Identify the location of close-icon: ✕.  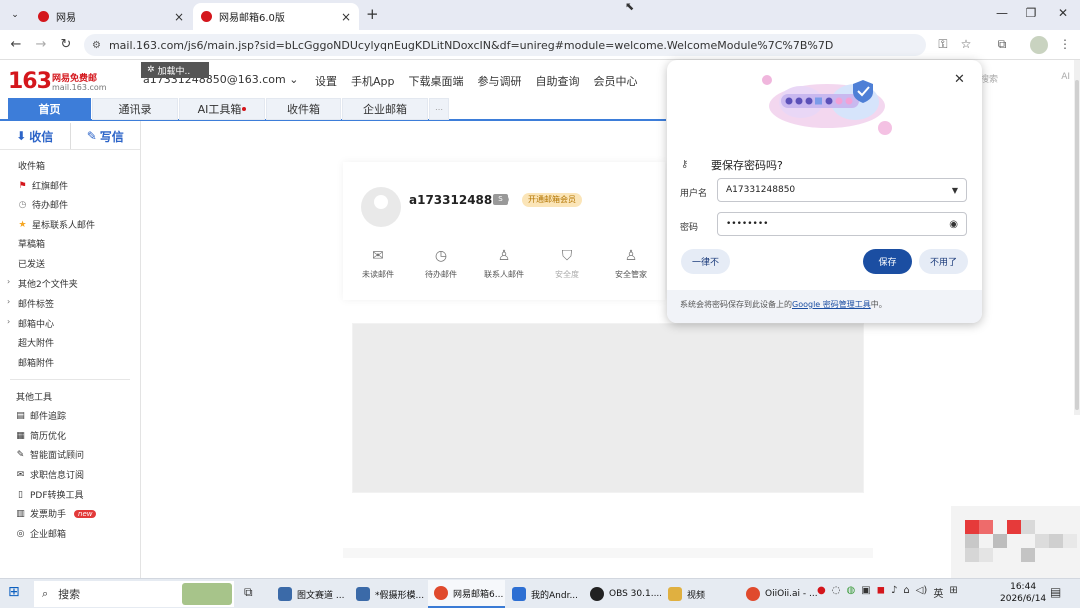
(959, 79).